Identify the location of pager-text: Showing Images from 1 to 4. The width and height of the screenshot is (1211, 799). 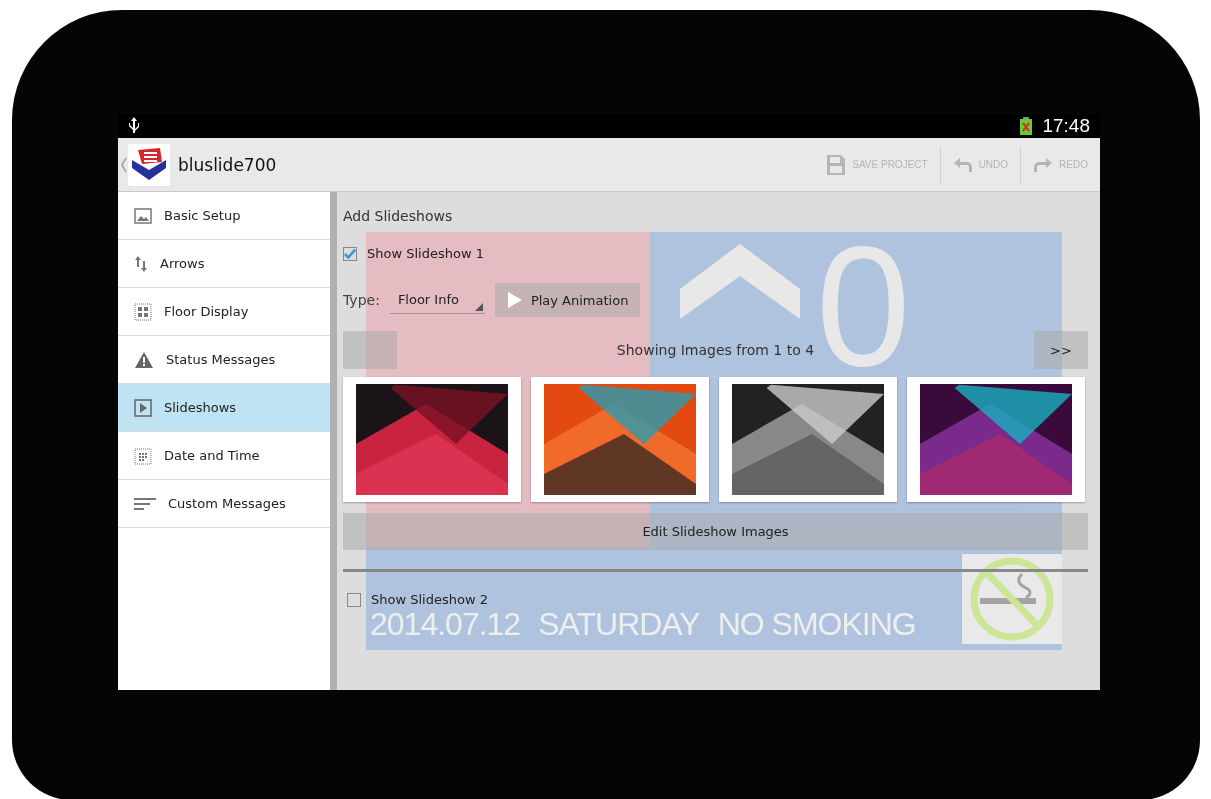
(715, 350).